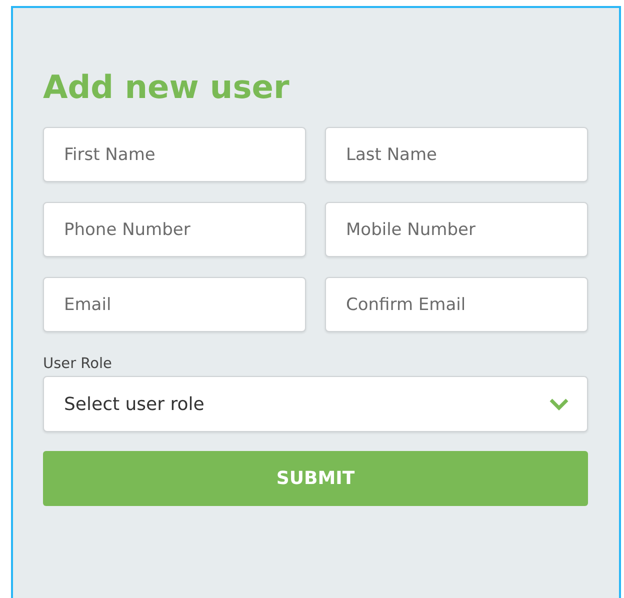  I want to click on input-field: Phone Number, so click(174, 229).